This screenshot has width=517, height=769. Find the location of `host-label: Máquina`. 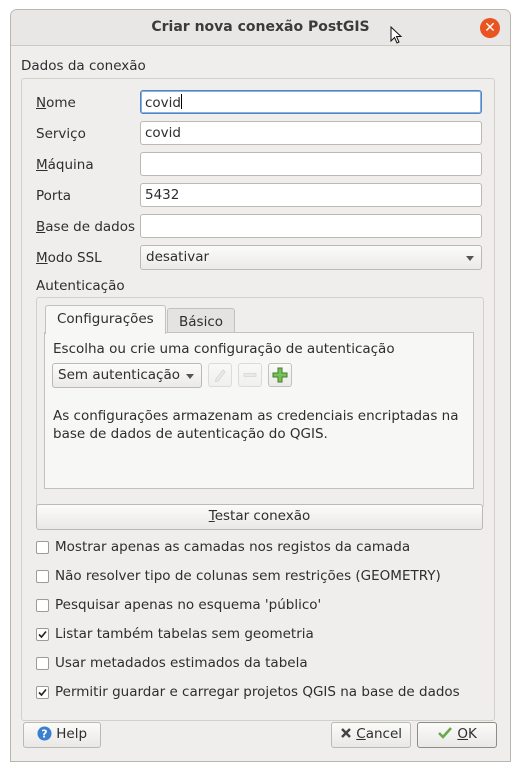

host-label: Máquina is located at coordinates (65, 165).